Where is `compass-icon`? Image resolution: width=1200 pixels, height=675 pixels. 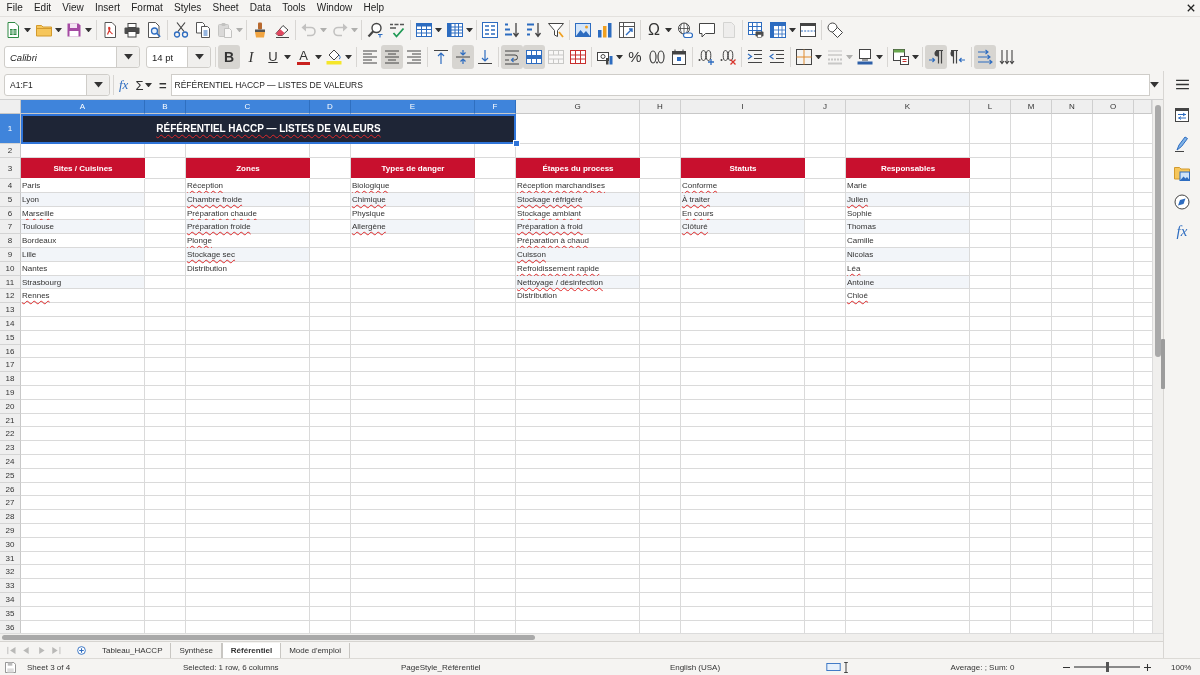
compass-icon is located at coordinates (1182, 202).